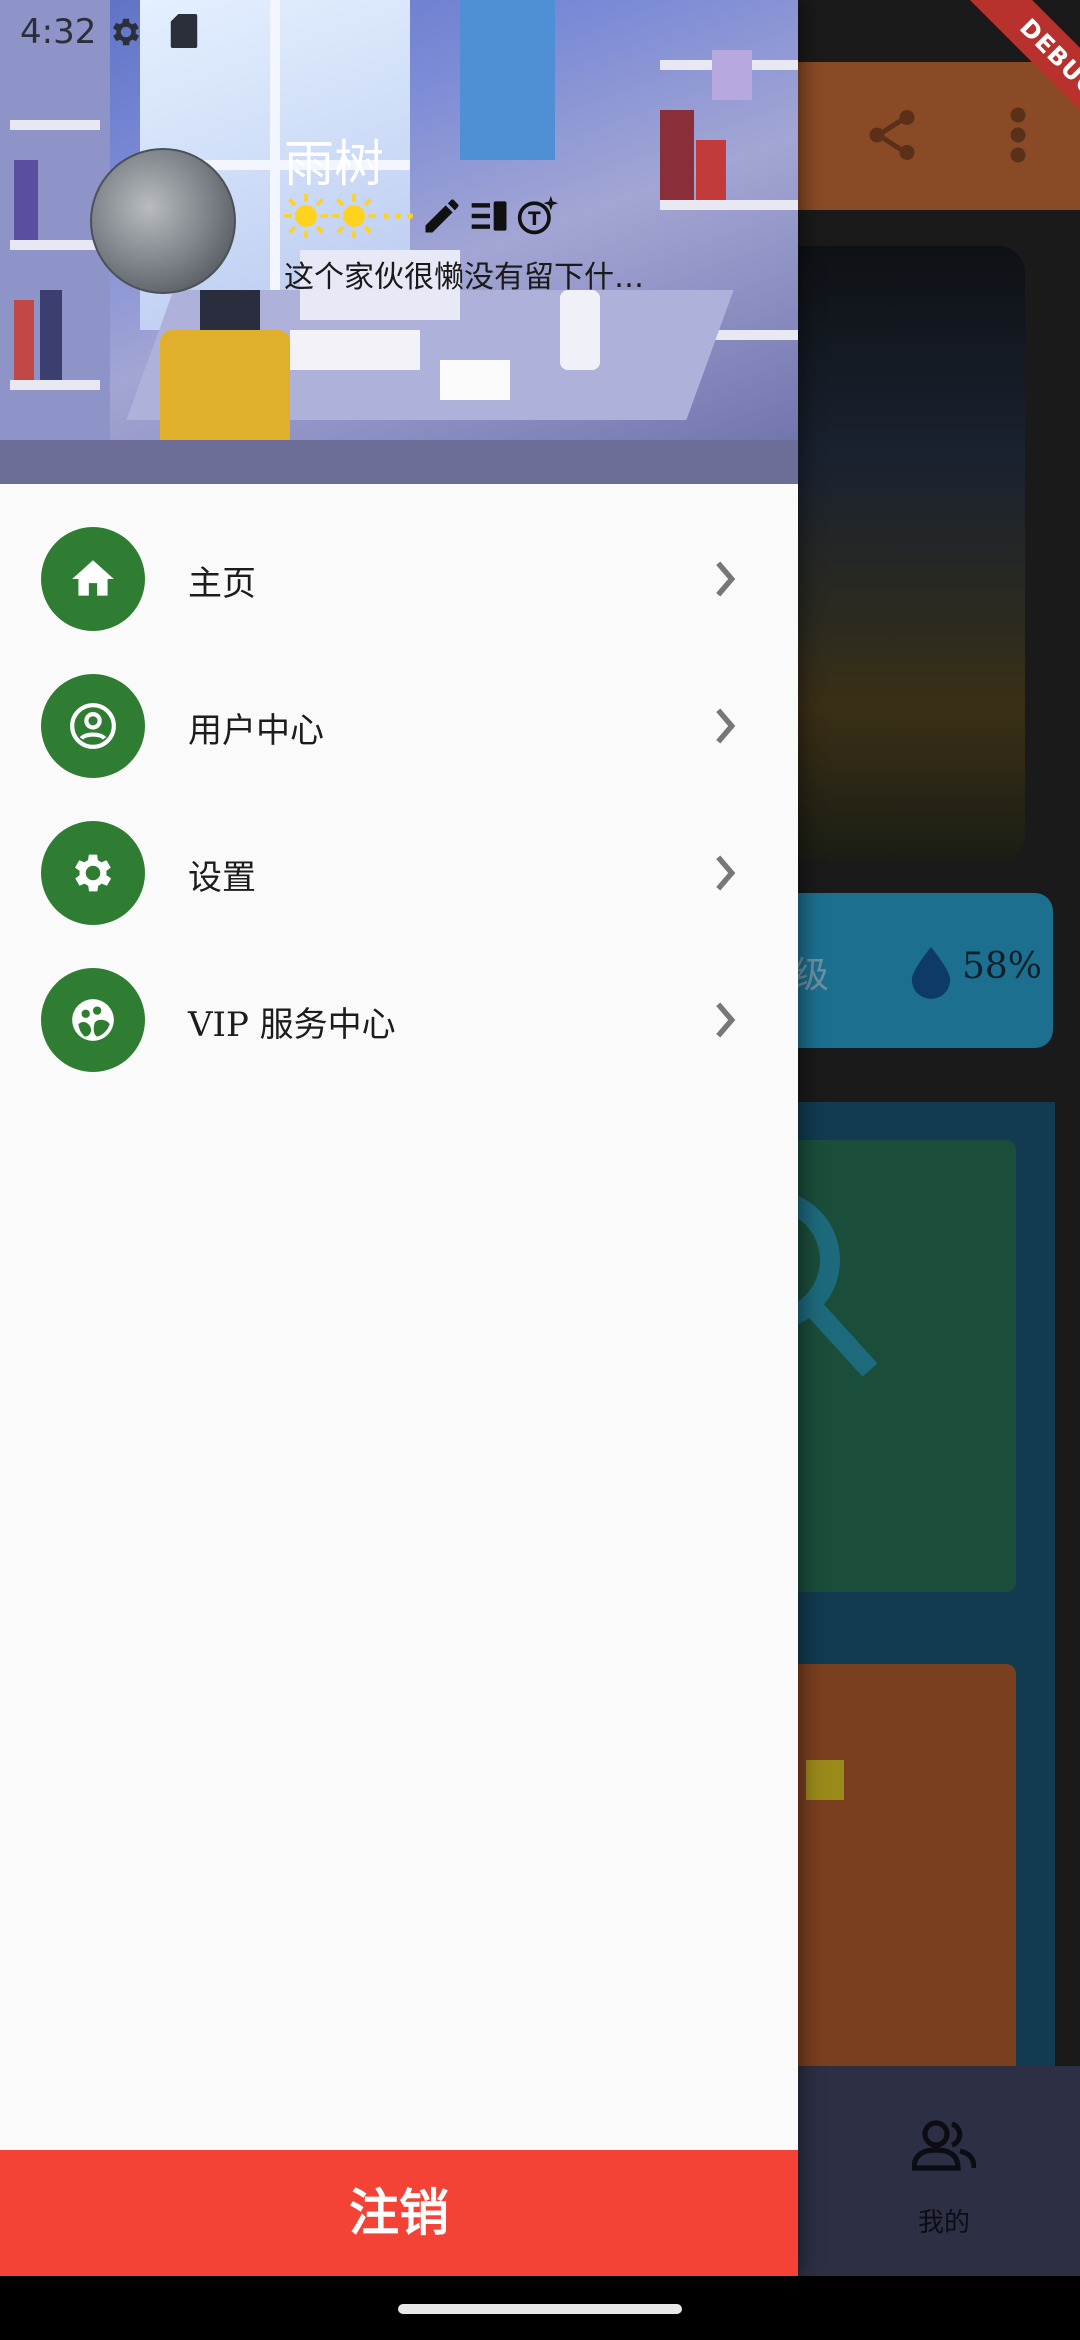 The height and width of the screenshot is (2340, 1080). What do you see at coordinates (399, 704) in the screenshot?
I see `menu-item-user-center: 用户中心` at bounding box center [399, 704].